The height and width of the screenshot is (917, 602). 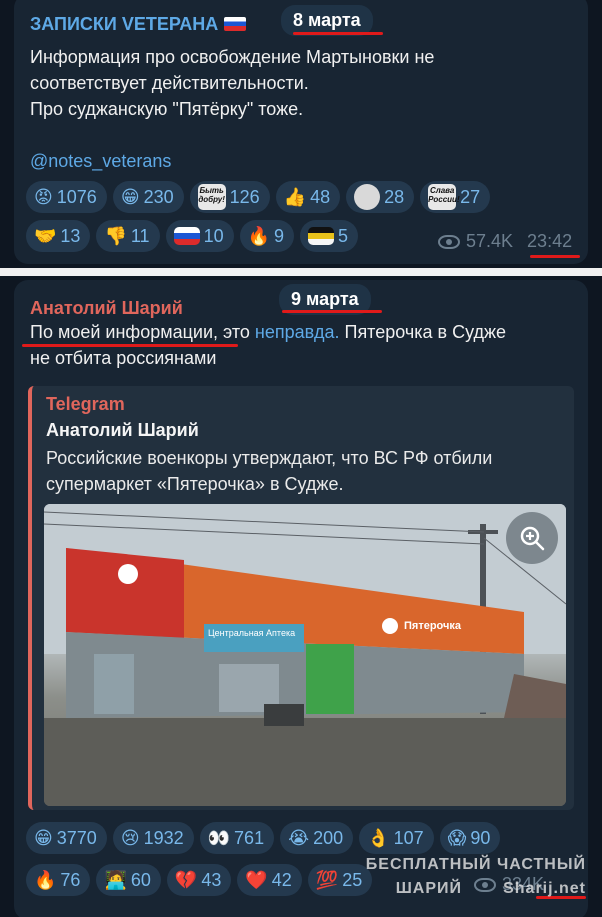 I want to click on broken-heart-icon: 💔, so click(x=186, y=880).